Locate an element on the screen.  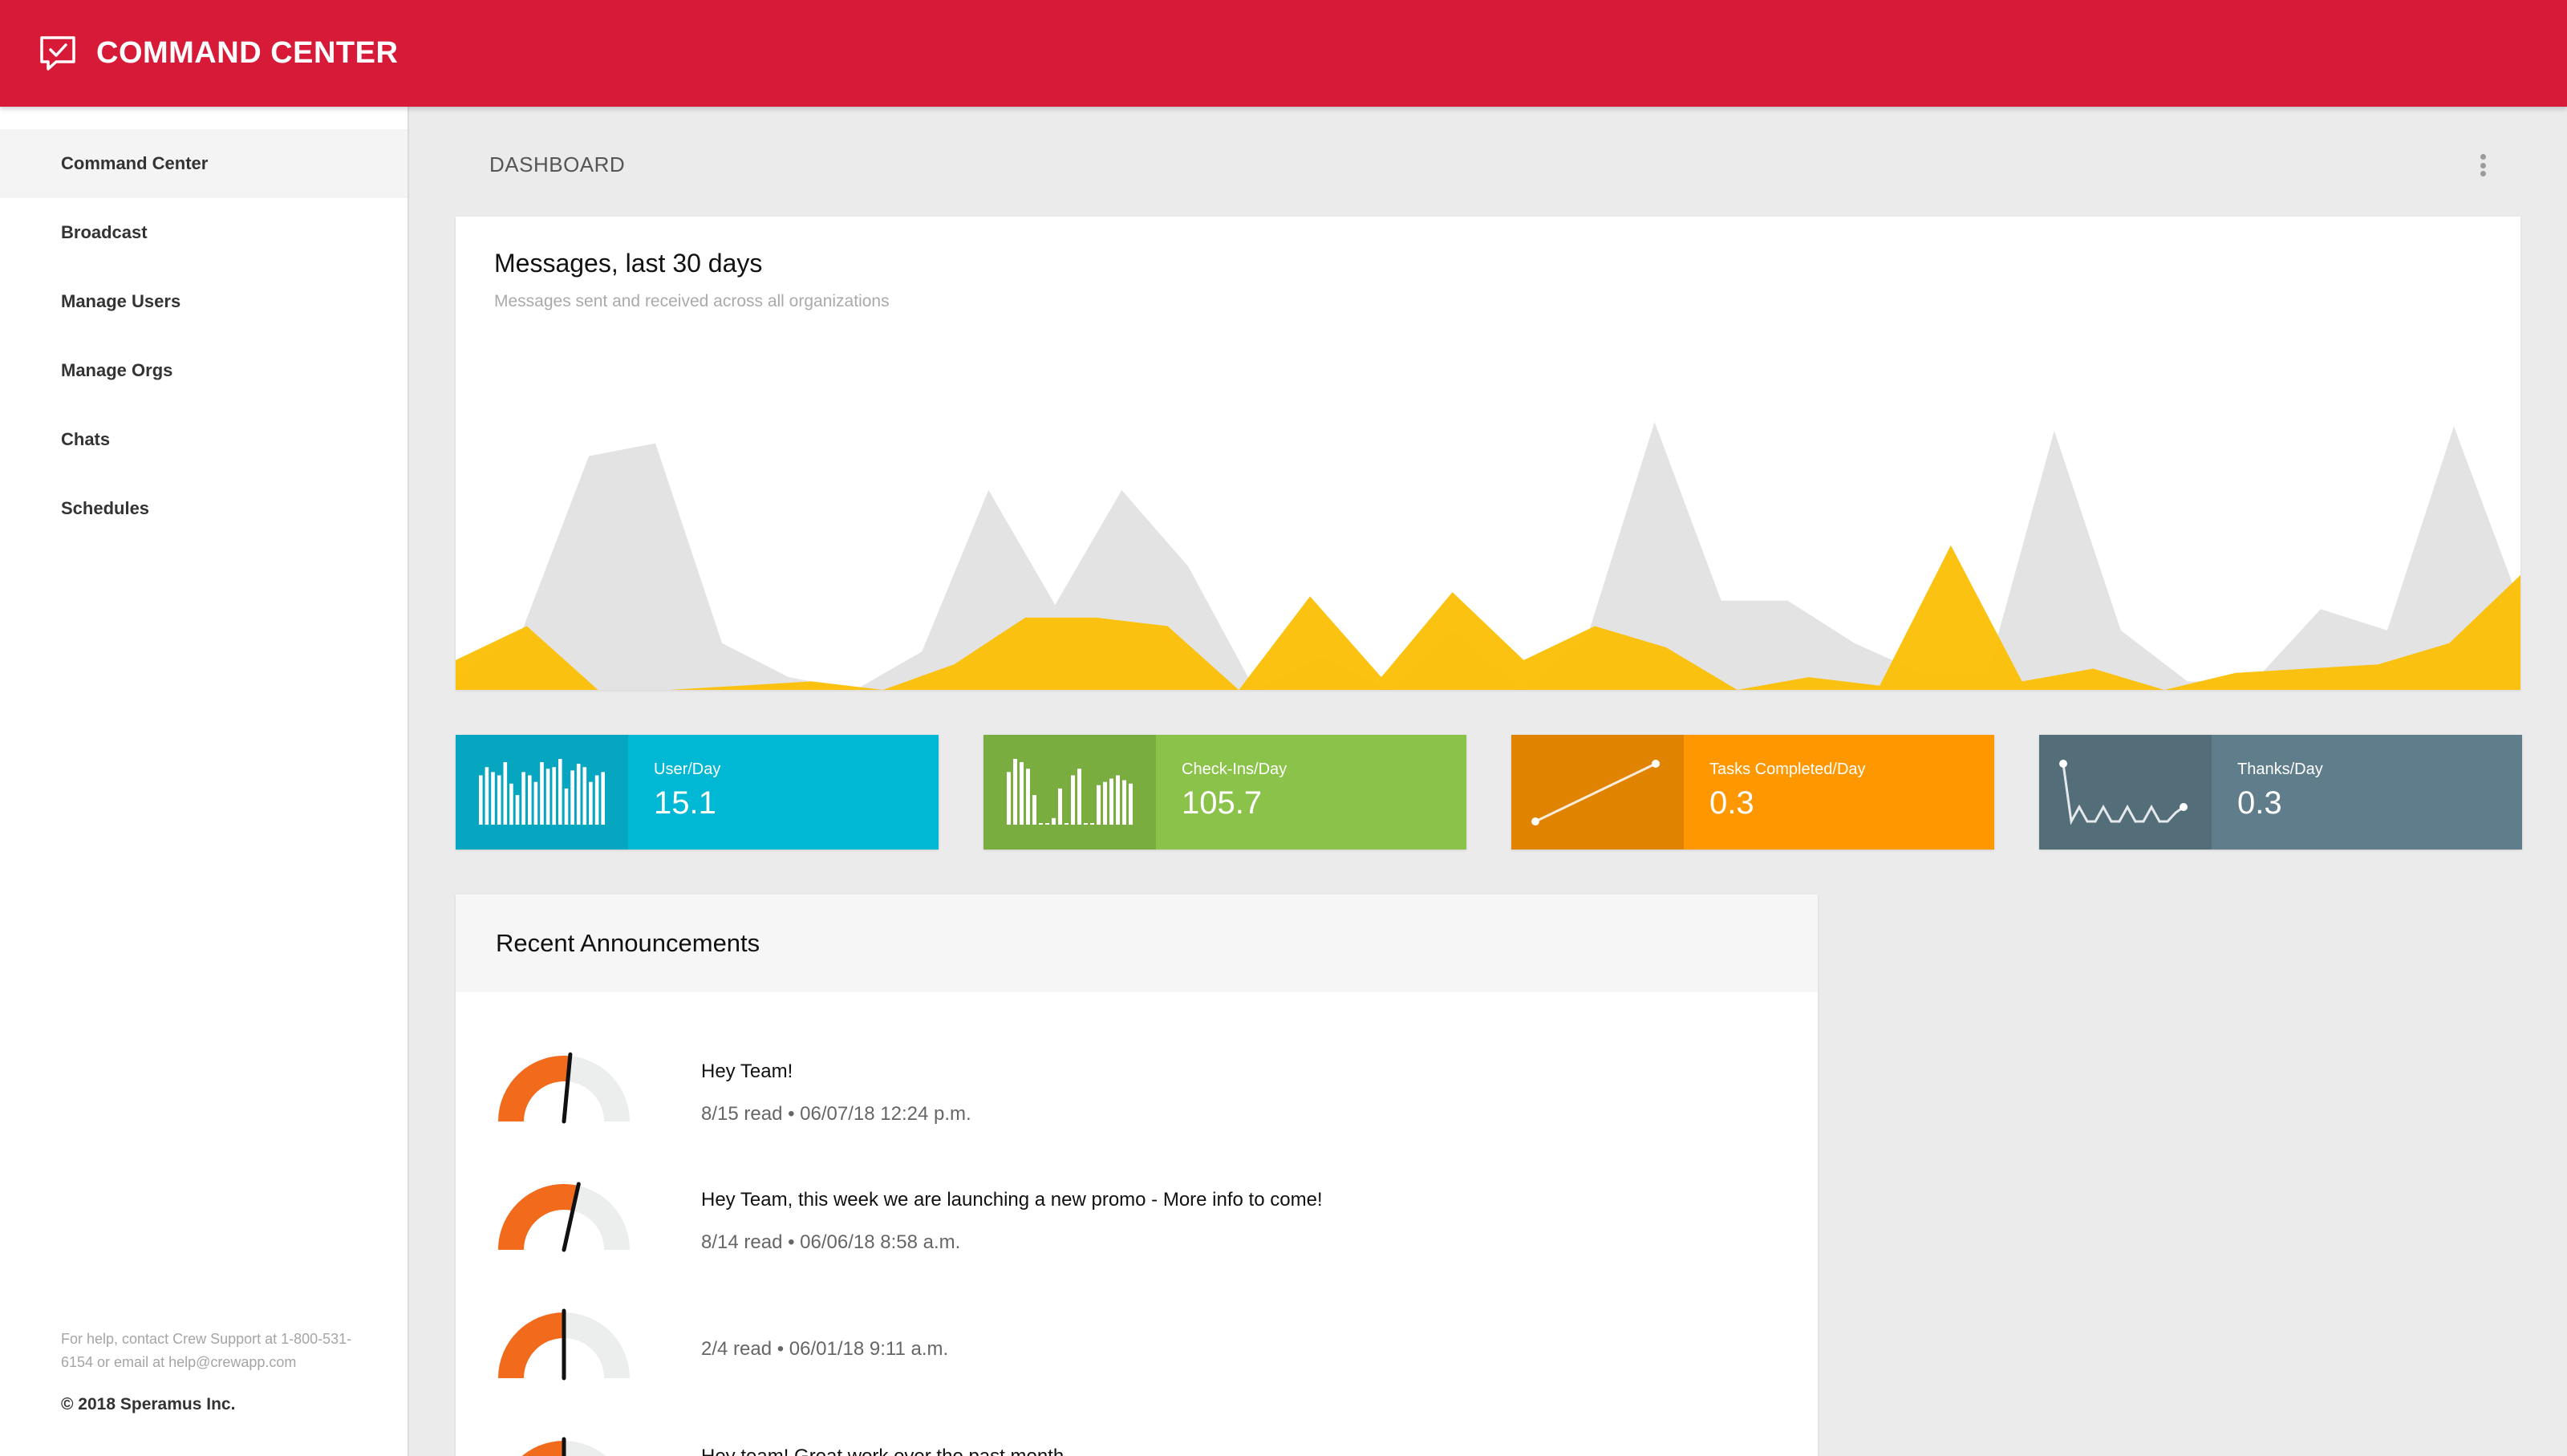
stat-tile-thanks-day: Thanks/Day 0.3 is located at coordinates (2280, 792).